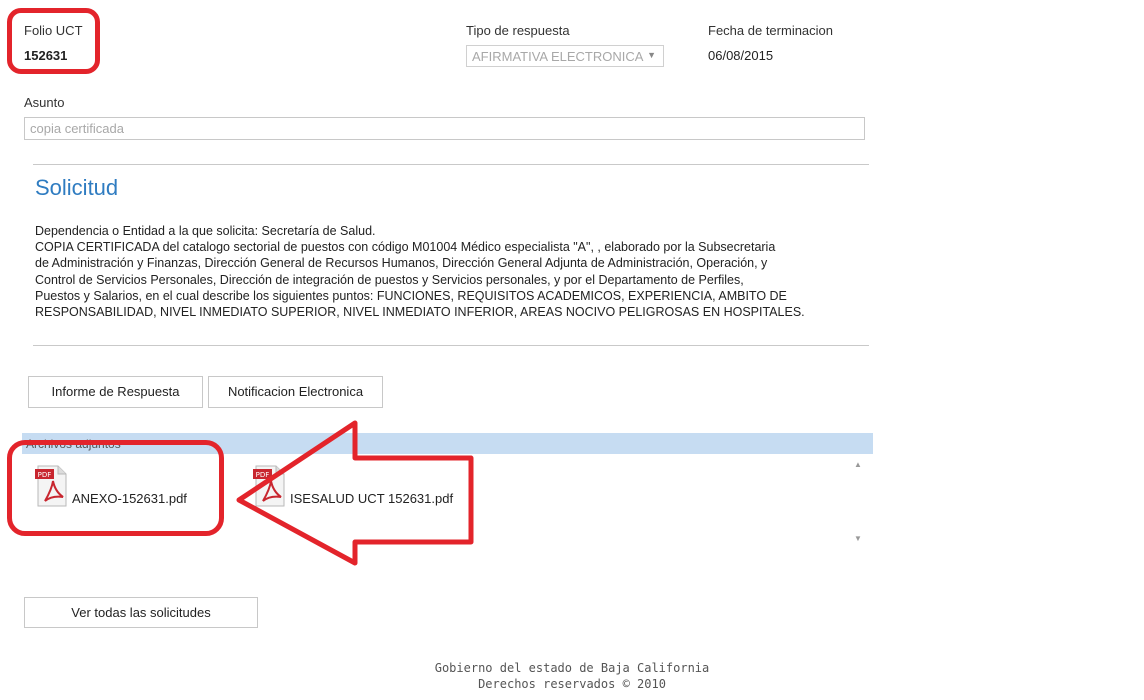 The width and height of the screenshot is (1144, 700). I want to click on scroll-down-icon: ▼, so click(858, 538).